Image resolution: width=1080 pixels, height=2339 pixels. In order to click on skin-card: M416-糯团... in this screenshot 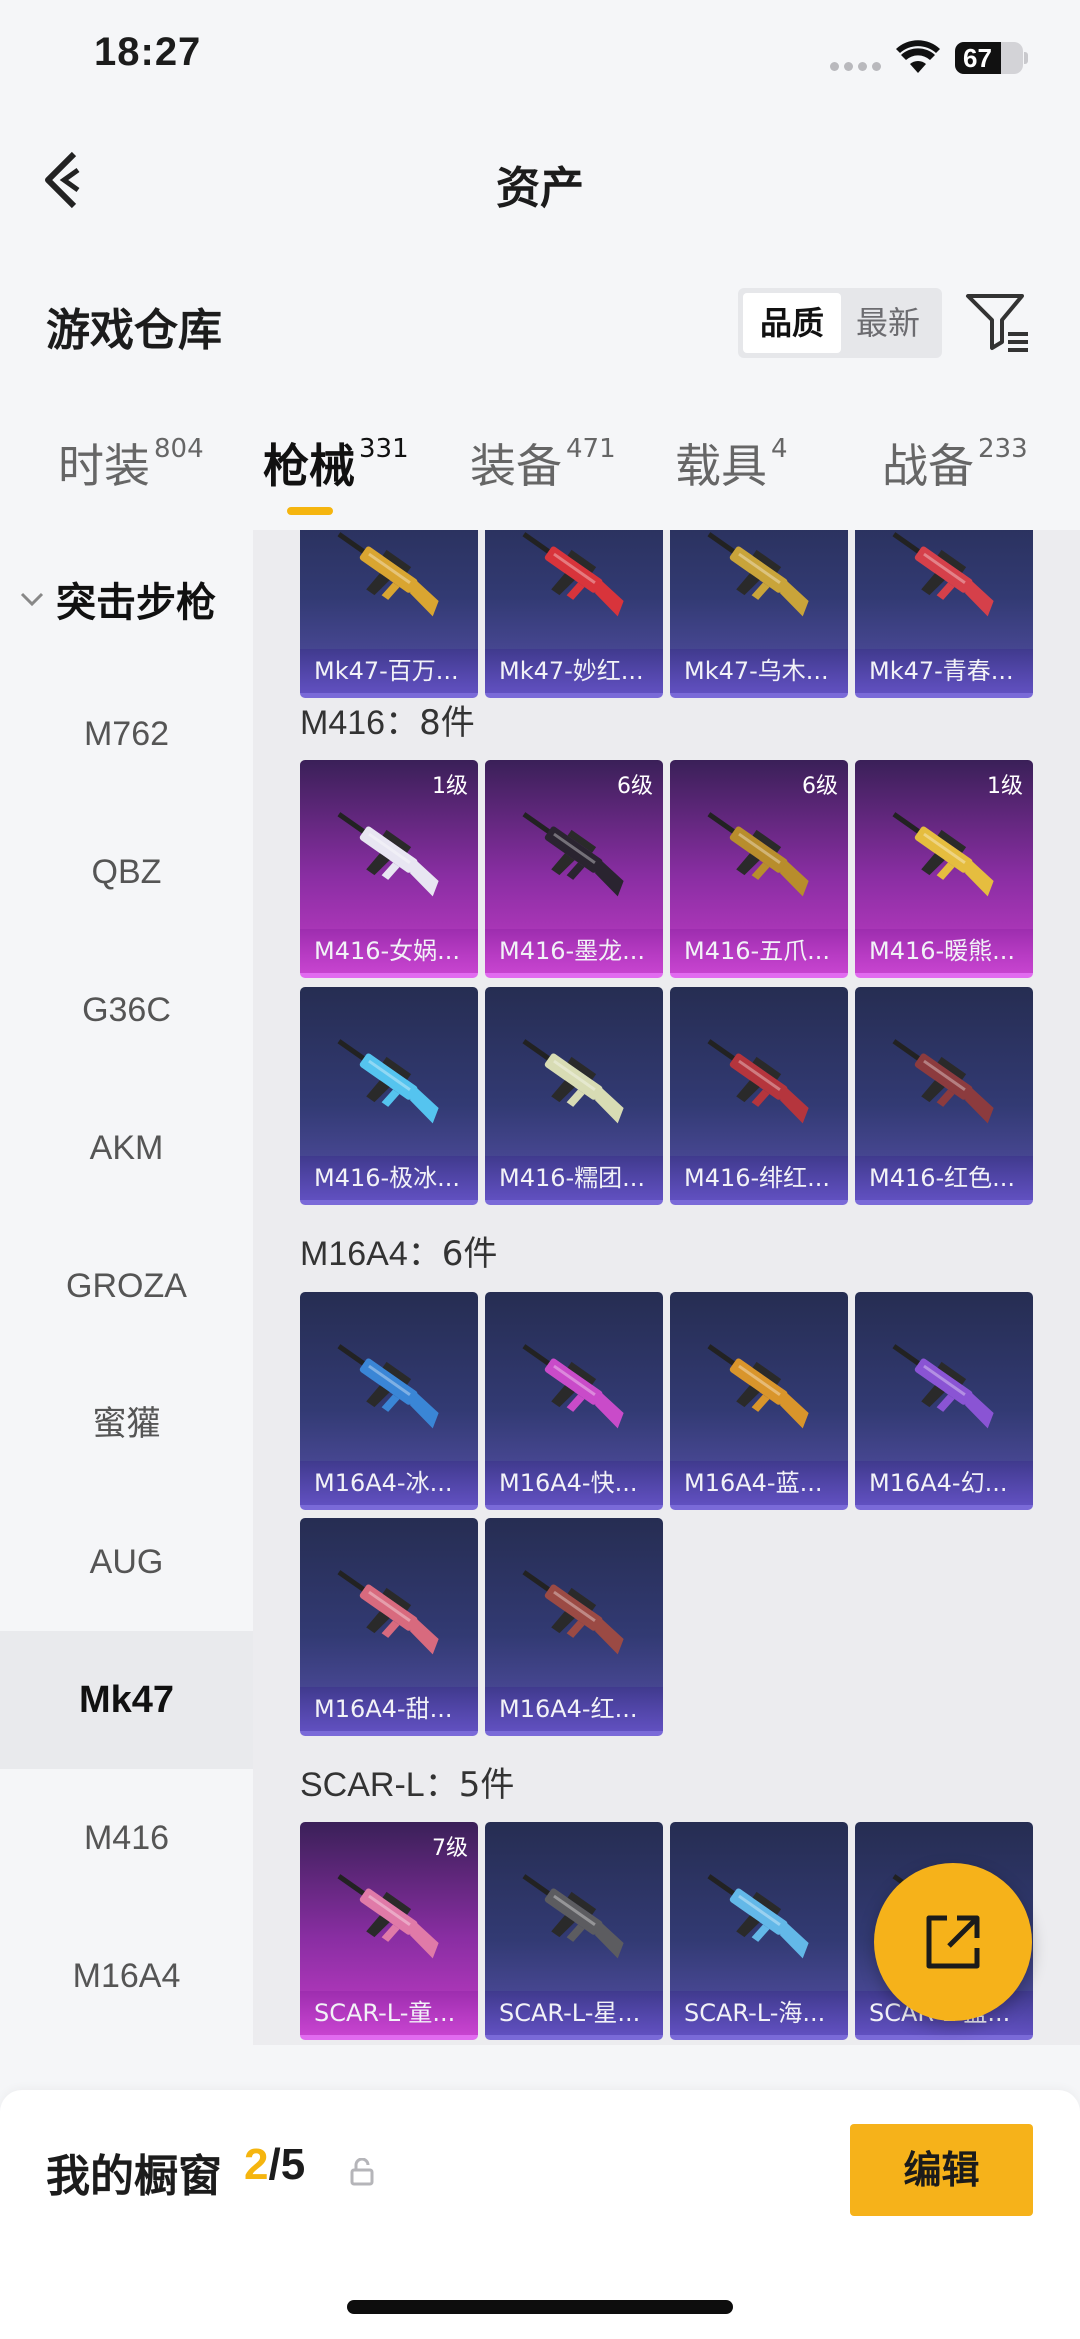, I will do `click(574, 1096)`.